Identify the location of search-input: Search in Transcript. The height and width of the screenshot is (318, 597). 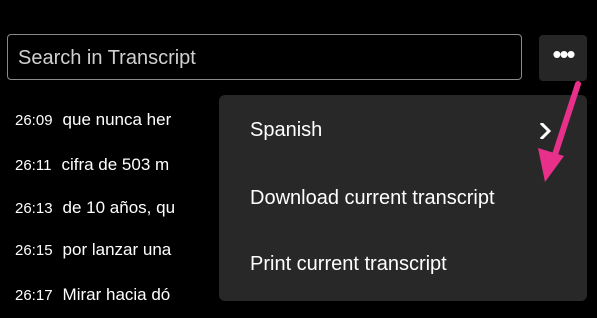
(264, 57).